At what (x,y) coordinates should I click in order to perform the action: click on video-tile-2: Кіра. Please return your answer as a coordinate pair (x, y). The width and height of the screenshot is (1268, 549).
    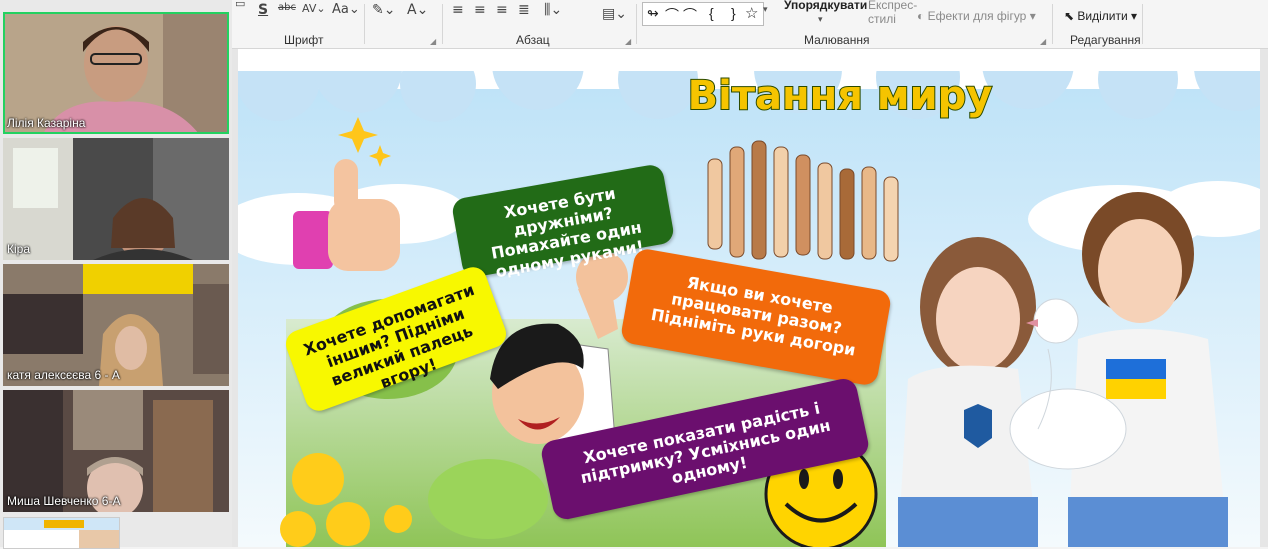
    Looking at the image, I should click on (116, 199).